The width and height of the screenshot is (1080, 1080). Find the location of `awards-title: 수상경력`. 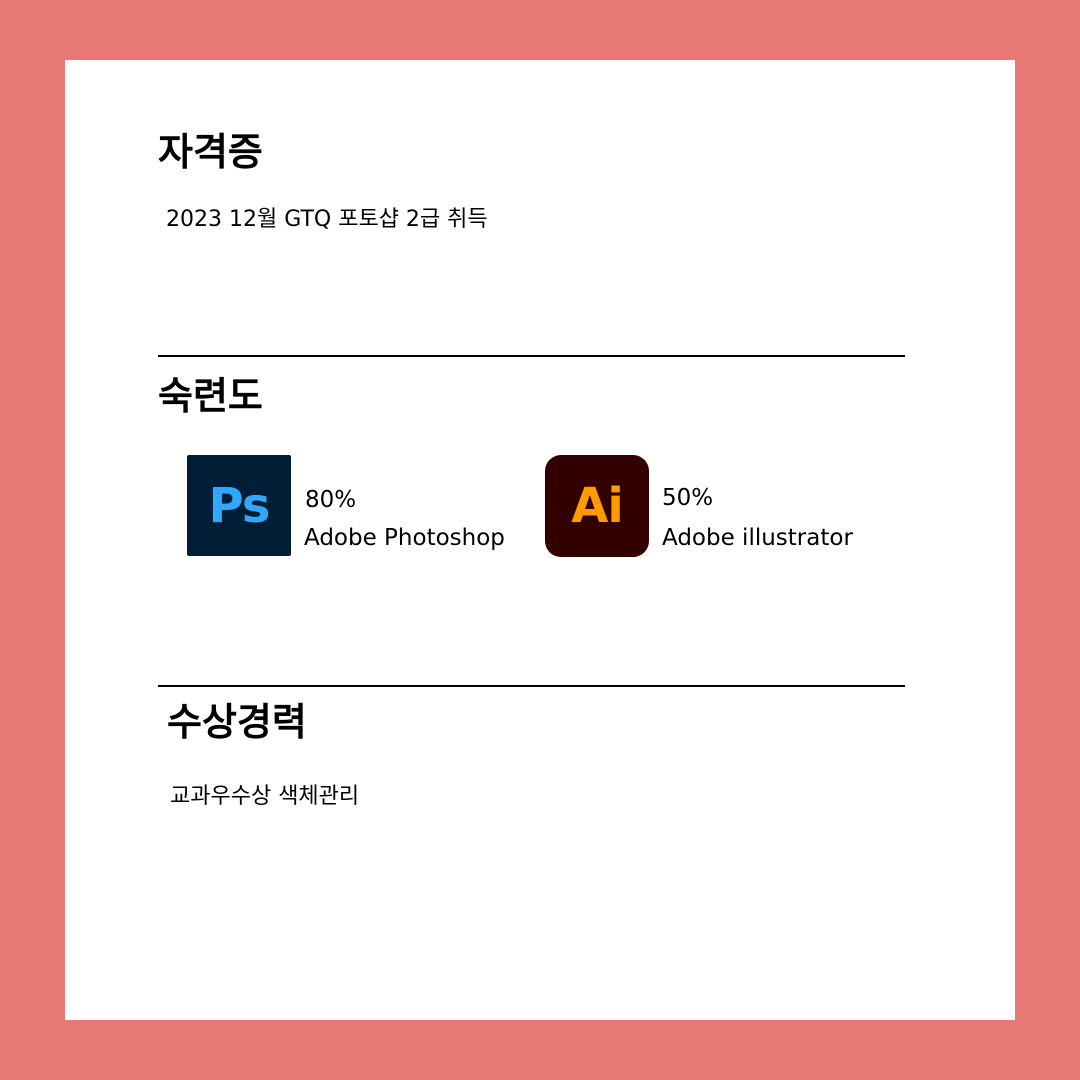

awards-title: 수상경력 is located at coordinates (237, 722).